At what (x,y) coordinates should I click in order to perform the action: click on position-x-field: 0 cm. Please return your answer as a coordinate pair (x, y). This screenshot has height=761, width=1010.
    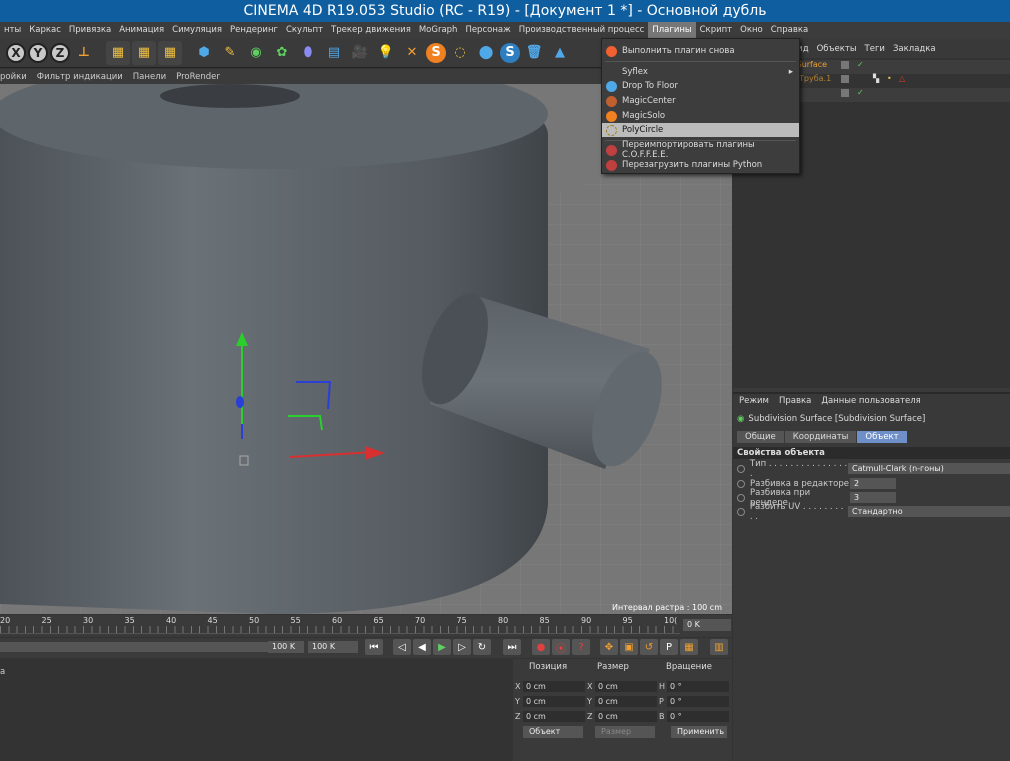
    Looking at the image, I should click on (554, 686).